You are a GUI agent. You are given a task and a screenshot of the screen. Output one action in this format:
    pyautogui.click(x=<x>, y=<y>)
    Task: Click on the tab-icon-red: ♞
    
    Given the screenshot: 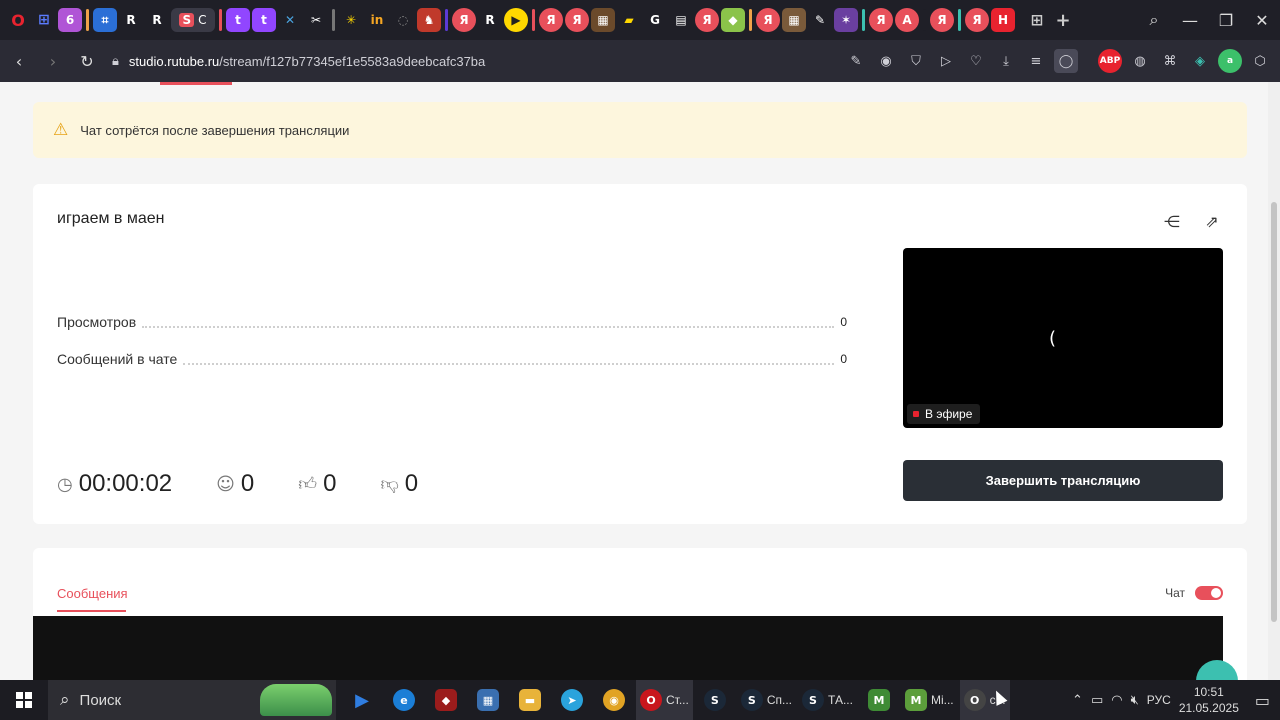 What is the action you would take?
    pyautogui.click(x=429, y=20)
    